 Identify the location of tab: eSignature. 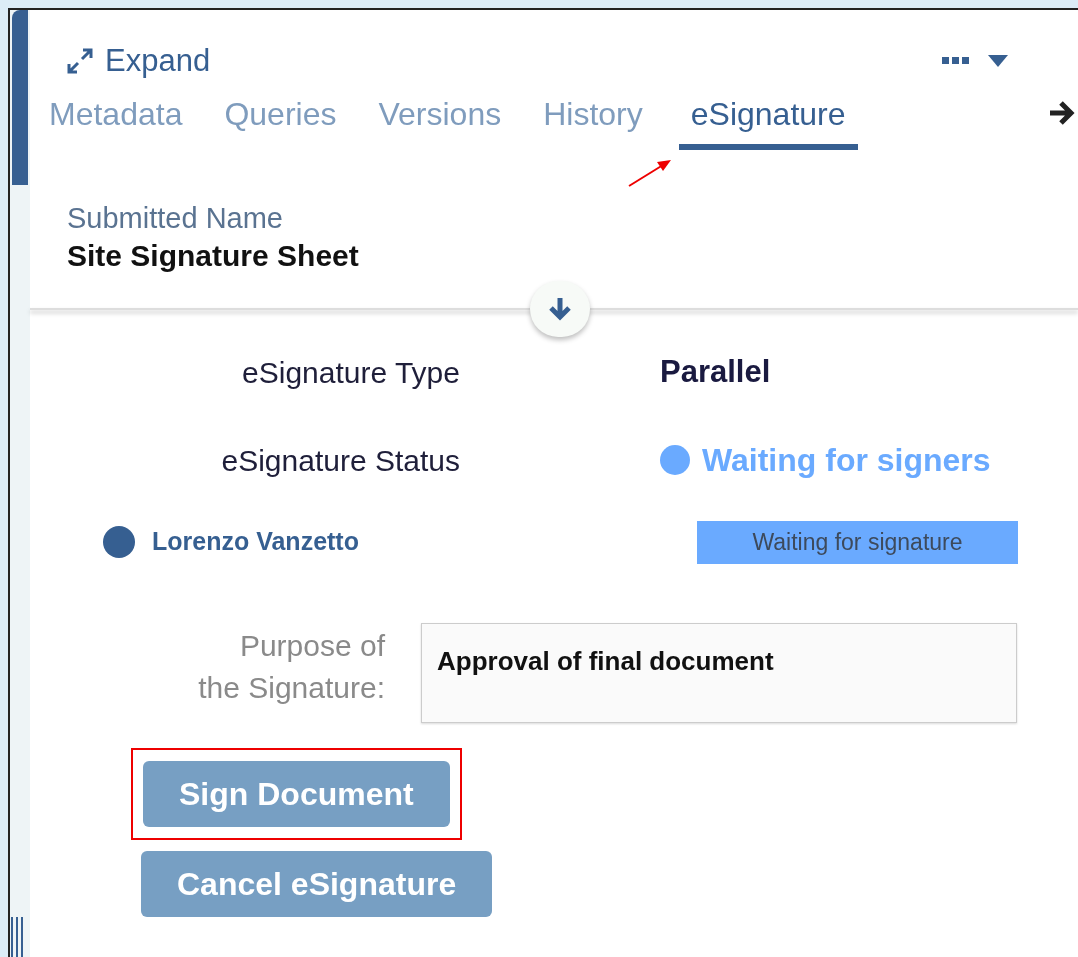
(768, 120).